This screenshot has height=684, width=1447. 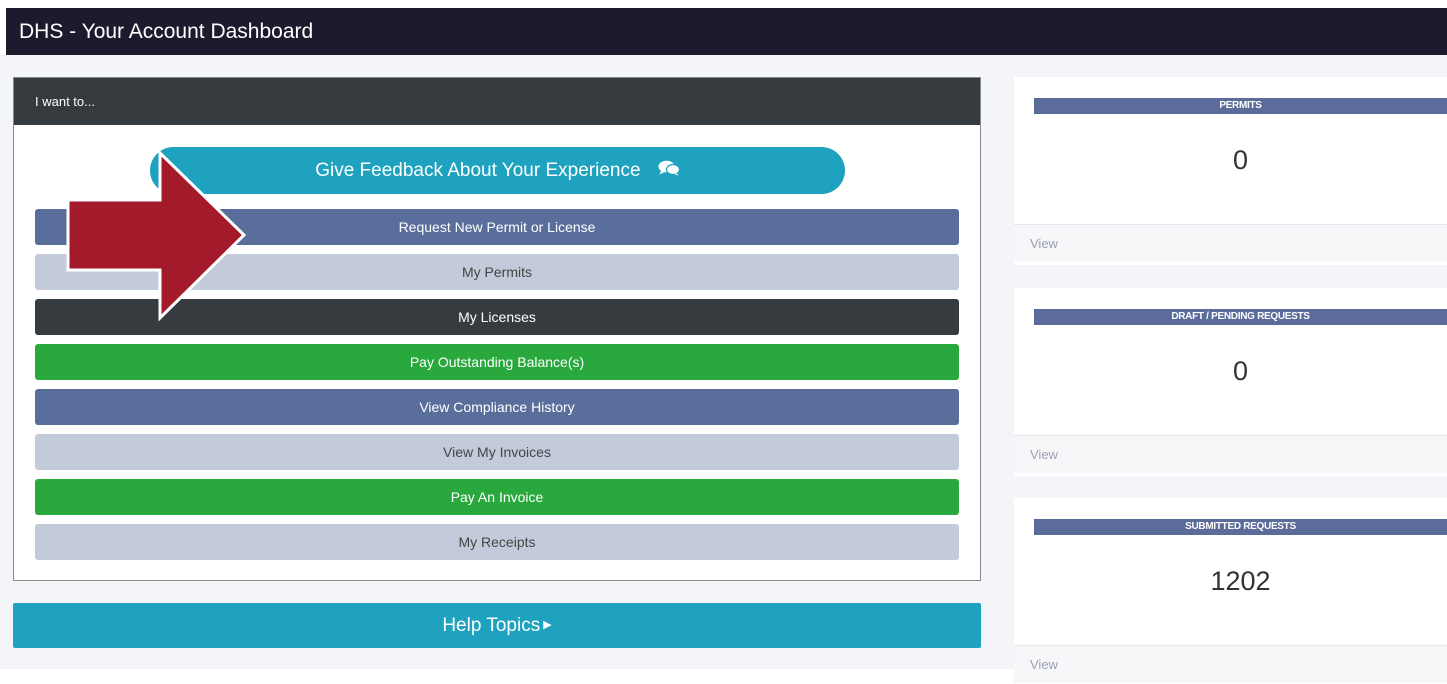 I want to click on submitted-requests-card-title: SUBMITTED REQUESTS, so click(x=1240, y=527).